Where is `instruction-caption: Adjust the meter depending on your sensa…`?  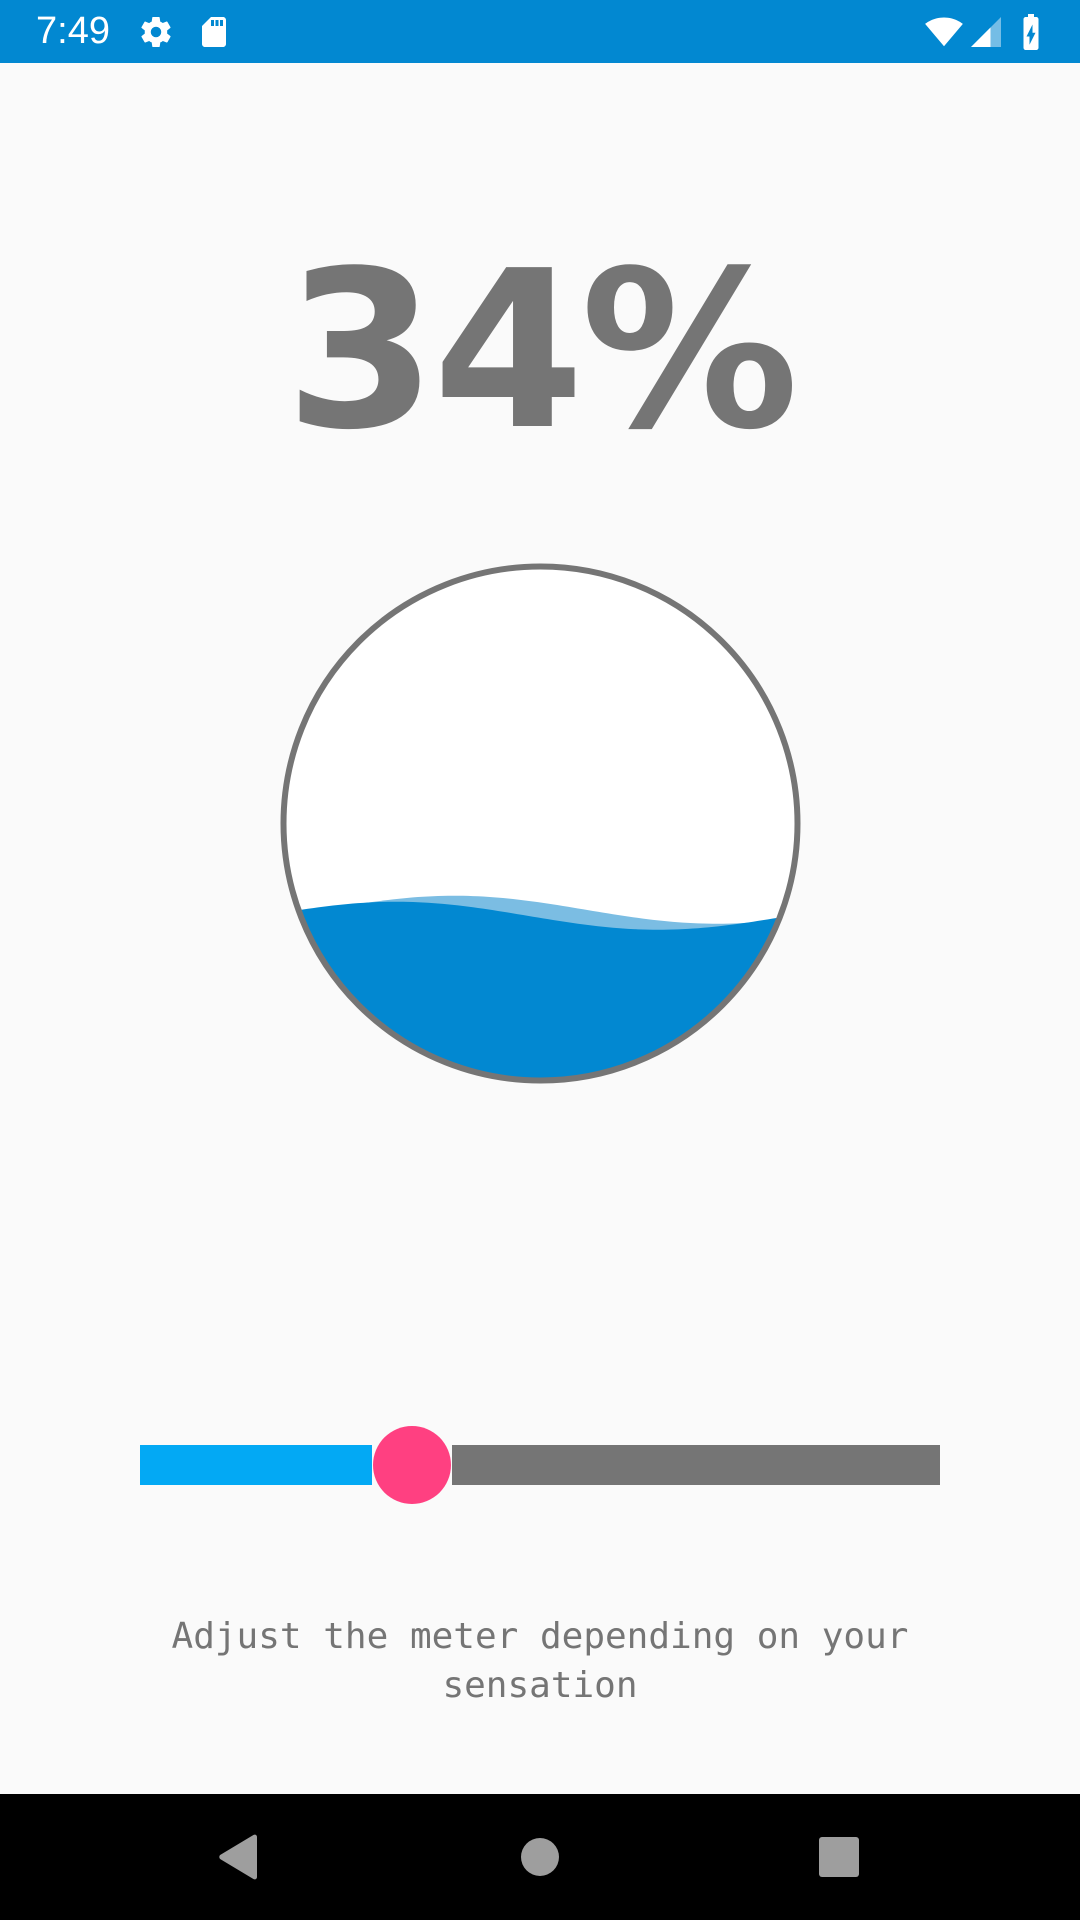
instruction-caption: Adjust the meter depending on your sensa… is located at coordinates (540, 1661).